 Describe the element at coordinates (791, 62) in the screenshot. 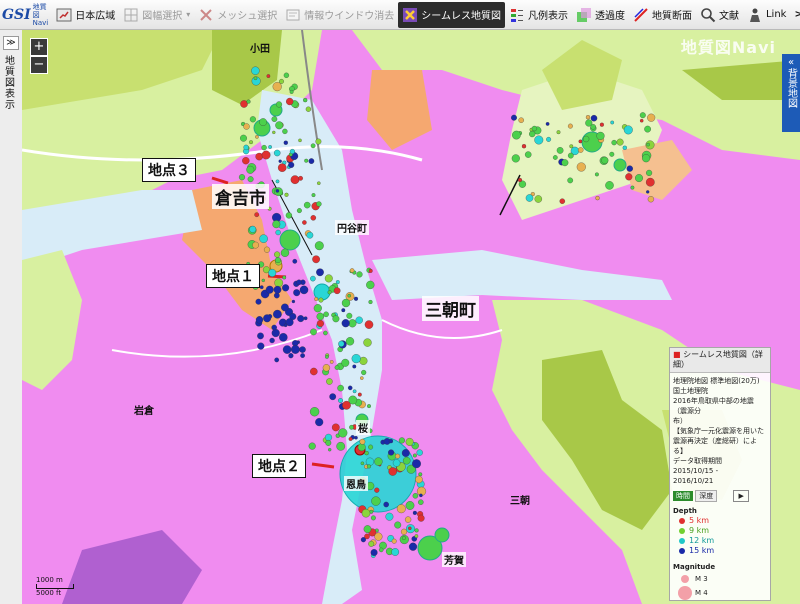

I see `chevron-left-icon: «` at that location.